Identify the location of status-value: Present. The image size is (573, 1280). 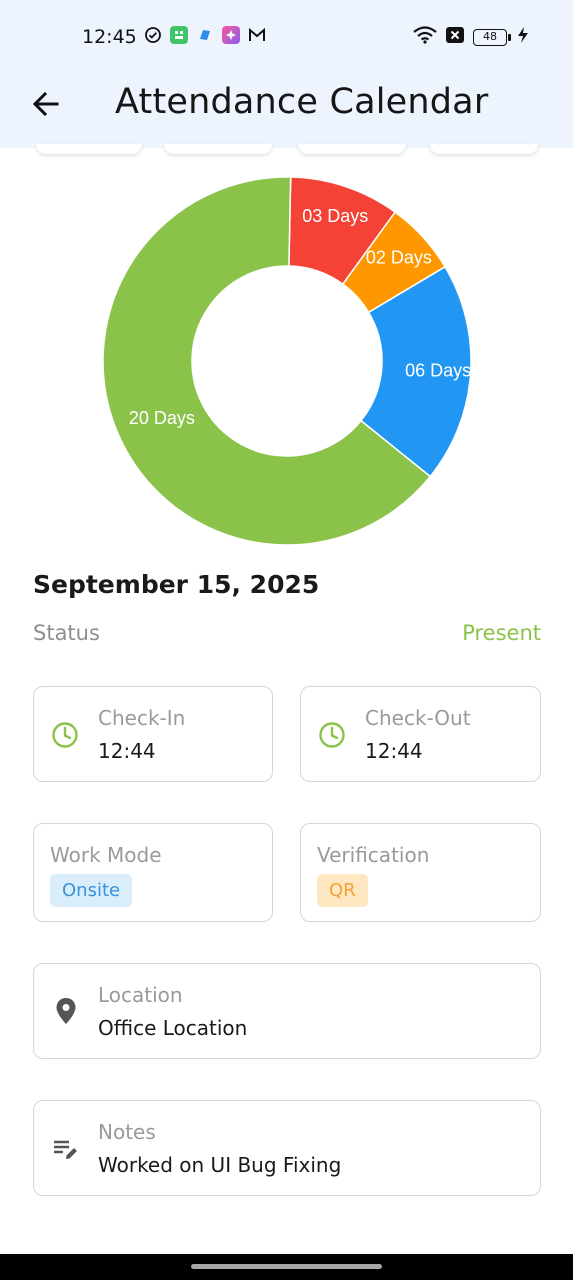
(501, 633).